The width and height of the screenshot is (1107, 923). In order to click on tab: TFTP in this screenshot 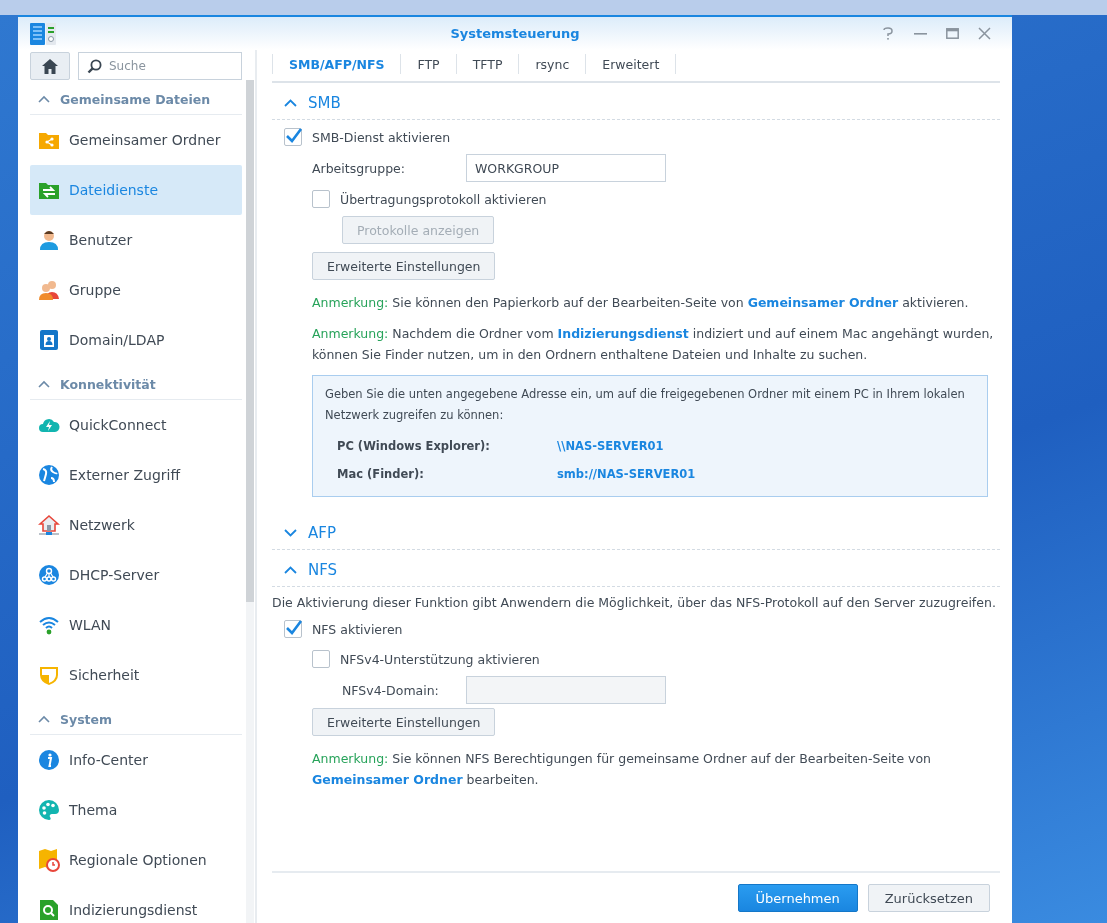, I will do `click(488, 64)`.